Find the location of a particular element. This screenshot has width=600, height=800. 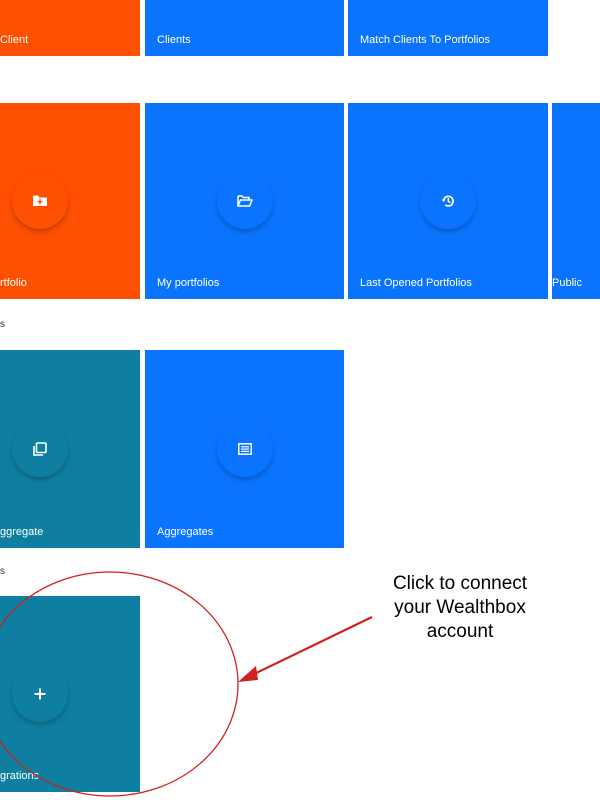

last-opened-button is located at coordinates (448, 201).